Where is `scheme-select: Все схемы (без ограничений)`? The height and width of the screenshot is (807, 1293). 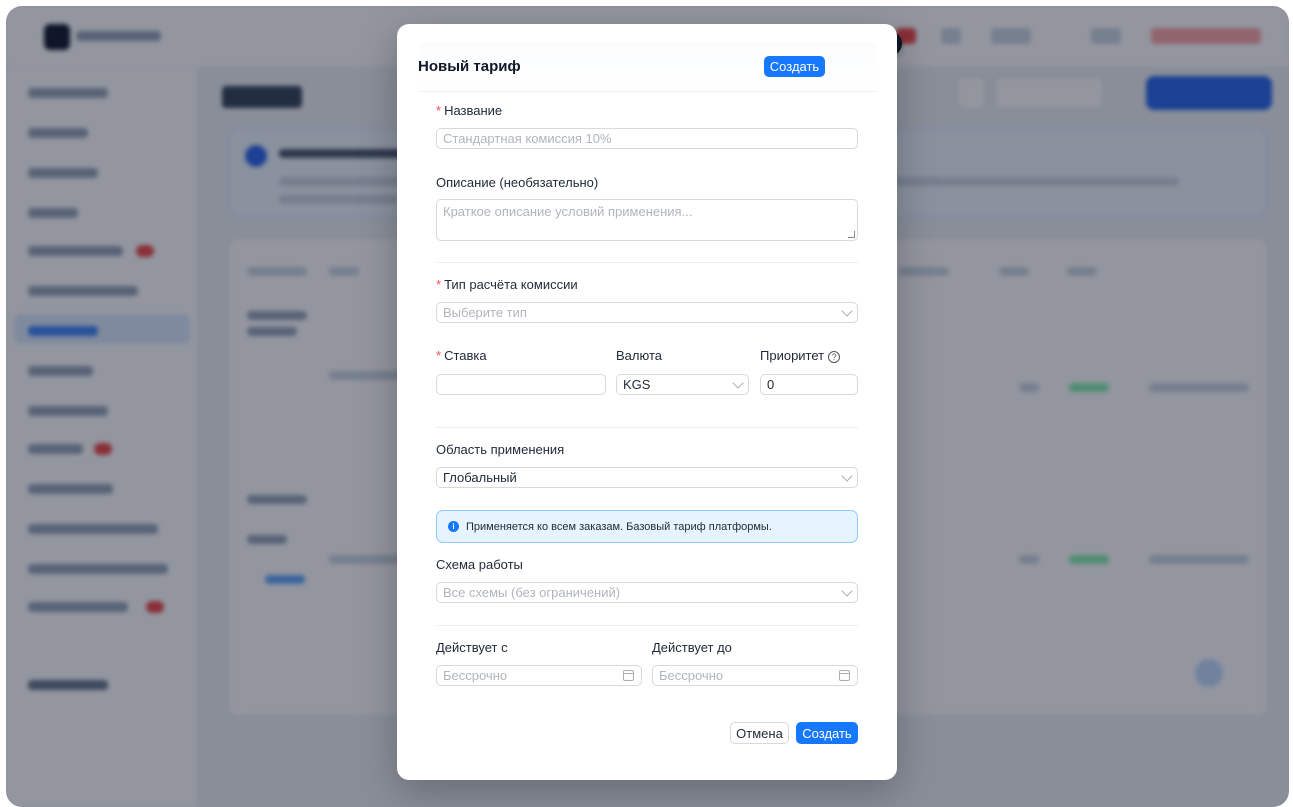
scheme-select: Все схемы (без ограничений) is located at coordinates (647, 592).